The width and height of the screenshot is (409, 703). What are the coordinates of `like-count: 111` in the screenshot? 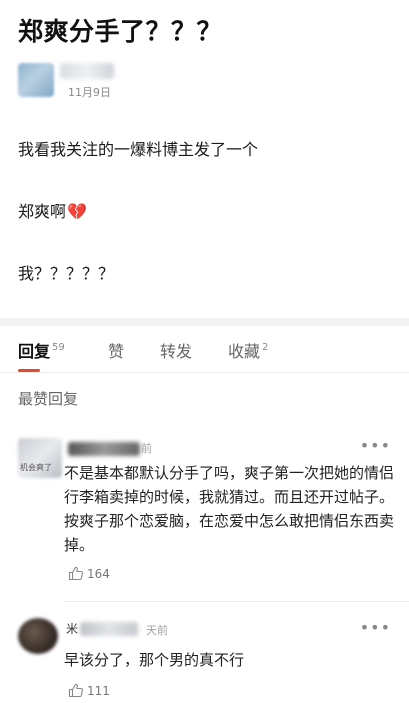 It's located at (98, 690).